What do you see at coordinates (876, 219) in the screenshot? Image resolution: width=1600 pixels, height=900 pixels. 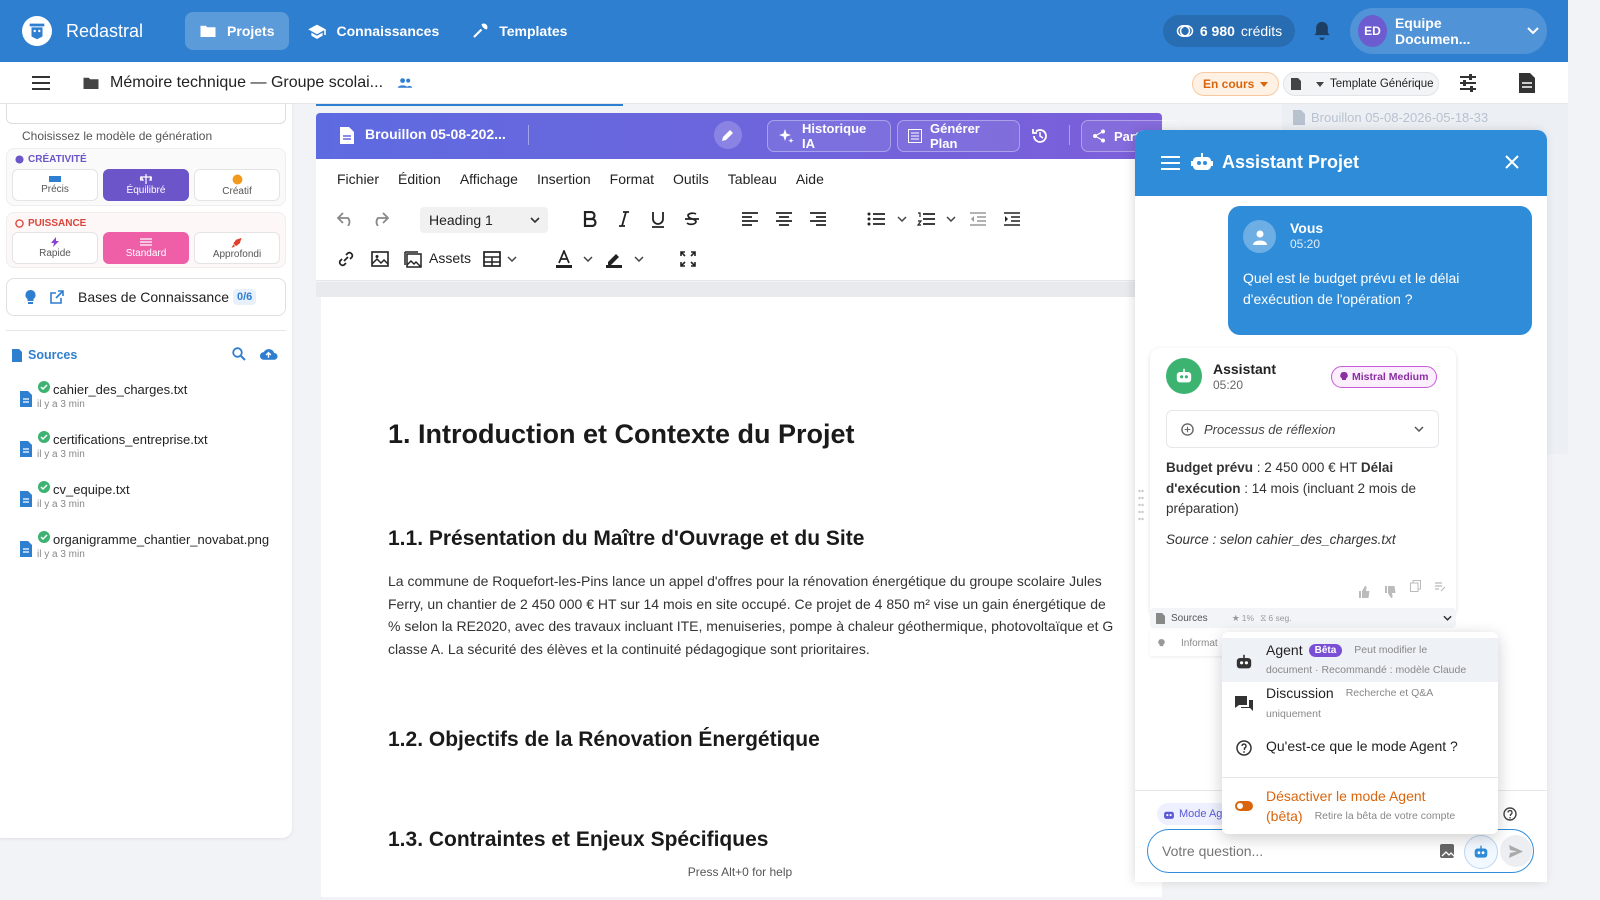 I see `bullet-list-icon` at bounding box center [876, 219].